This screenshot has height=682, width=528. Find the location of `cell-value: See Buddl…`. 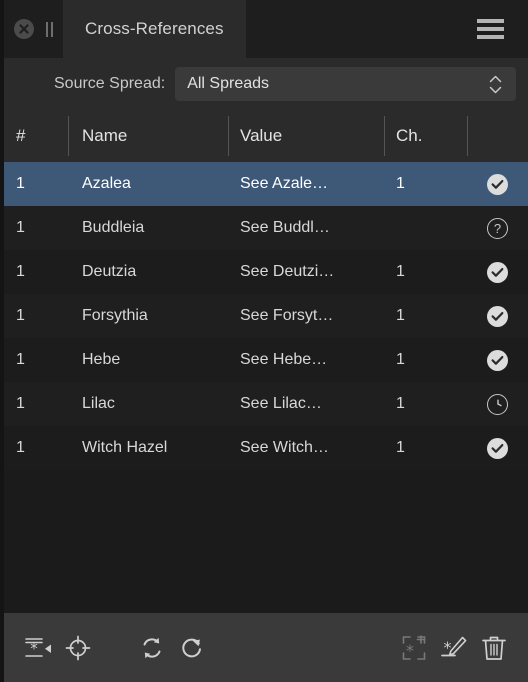

cell-value: See Buddl… is located at coordinates (285, 227).